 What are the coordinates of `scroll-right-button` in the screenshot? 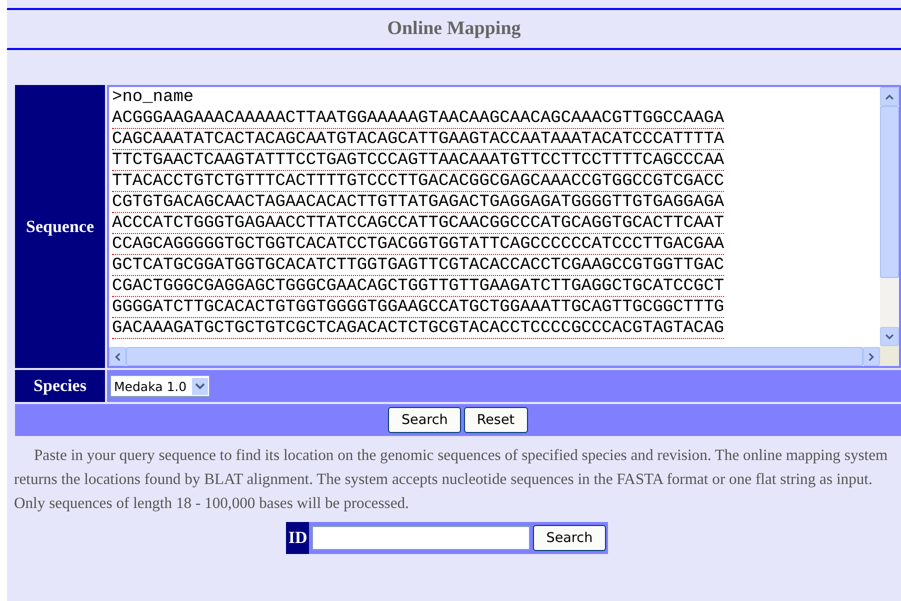 It's located at (871, 356).